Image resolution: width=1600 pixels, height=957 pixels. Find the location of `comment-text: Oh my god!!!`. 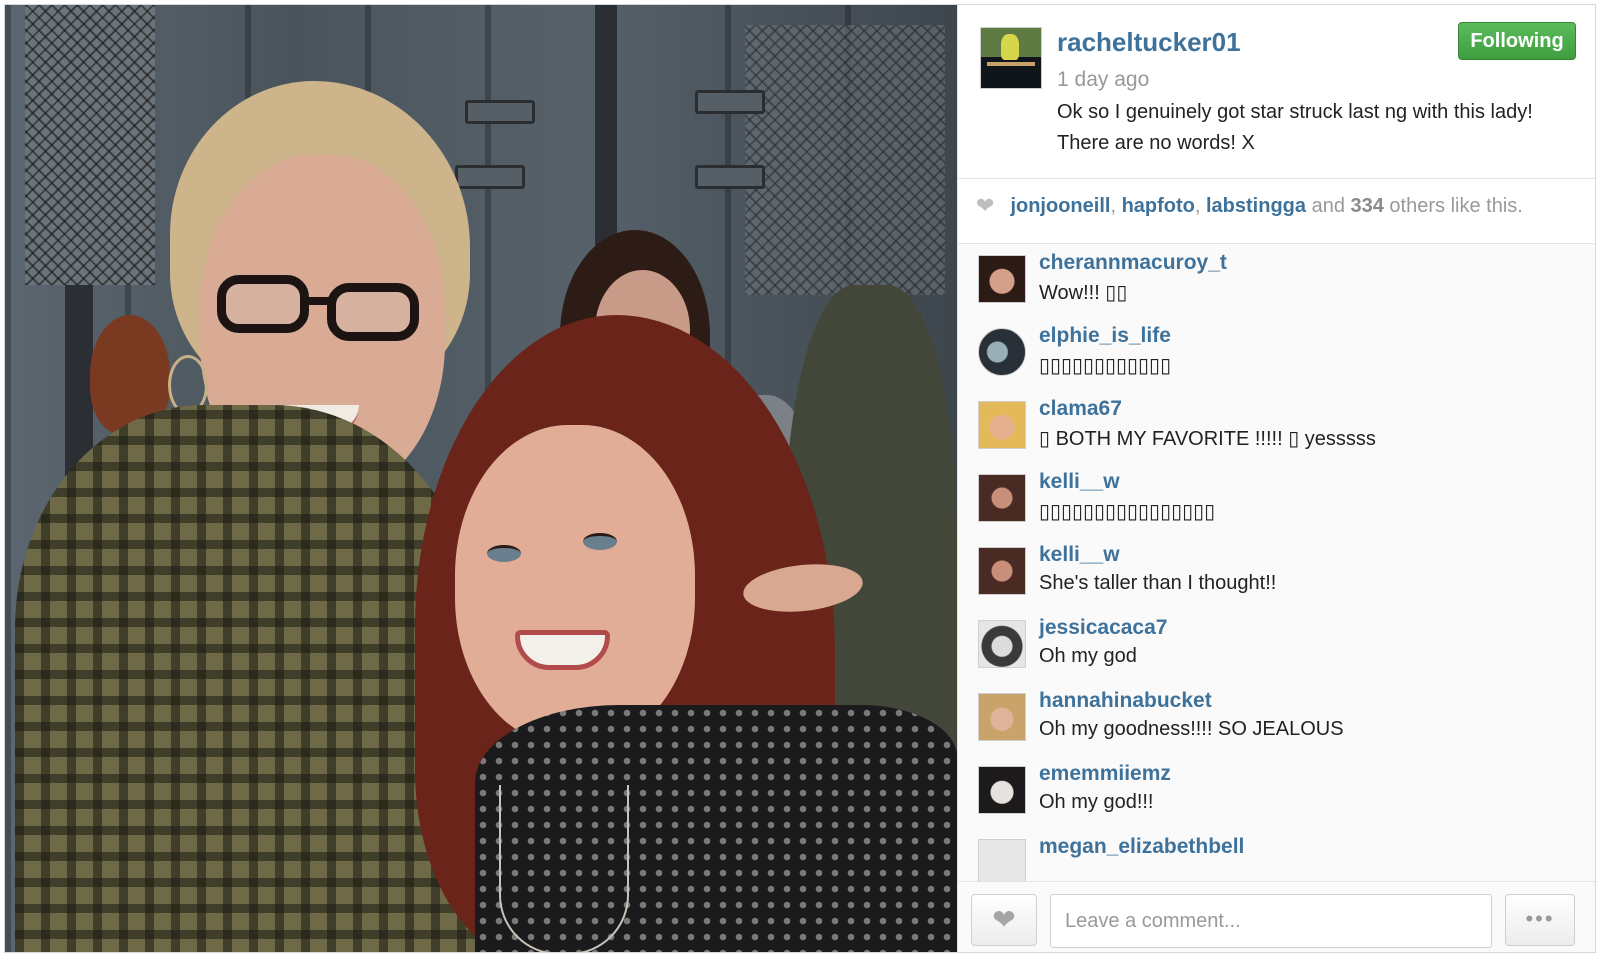

comment-text: Oh my god!!! is located at coordinates (1096, 802).